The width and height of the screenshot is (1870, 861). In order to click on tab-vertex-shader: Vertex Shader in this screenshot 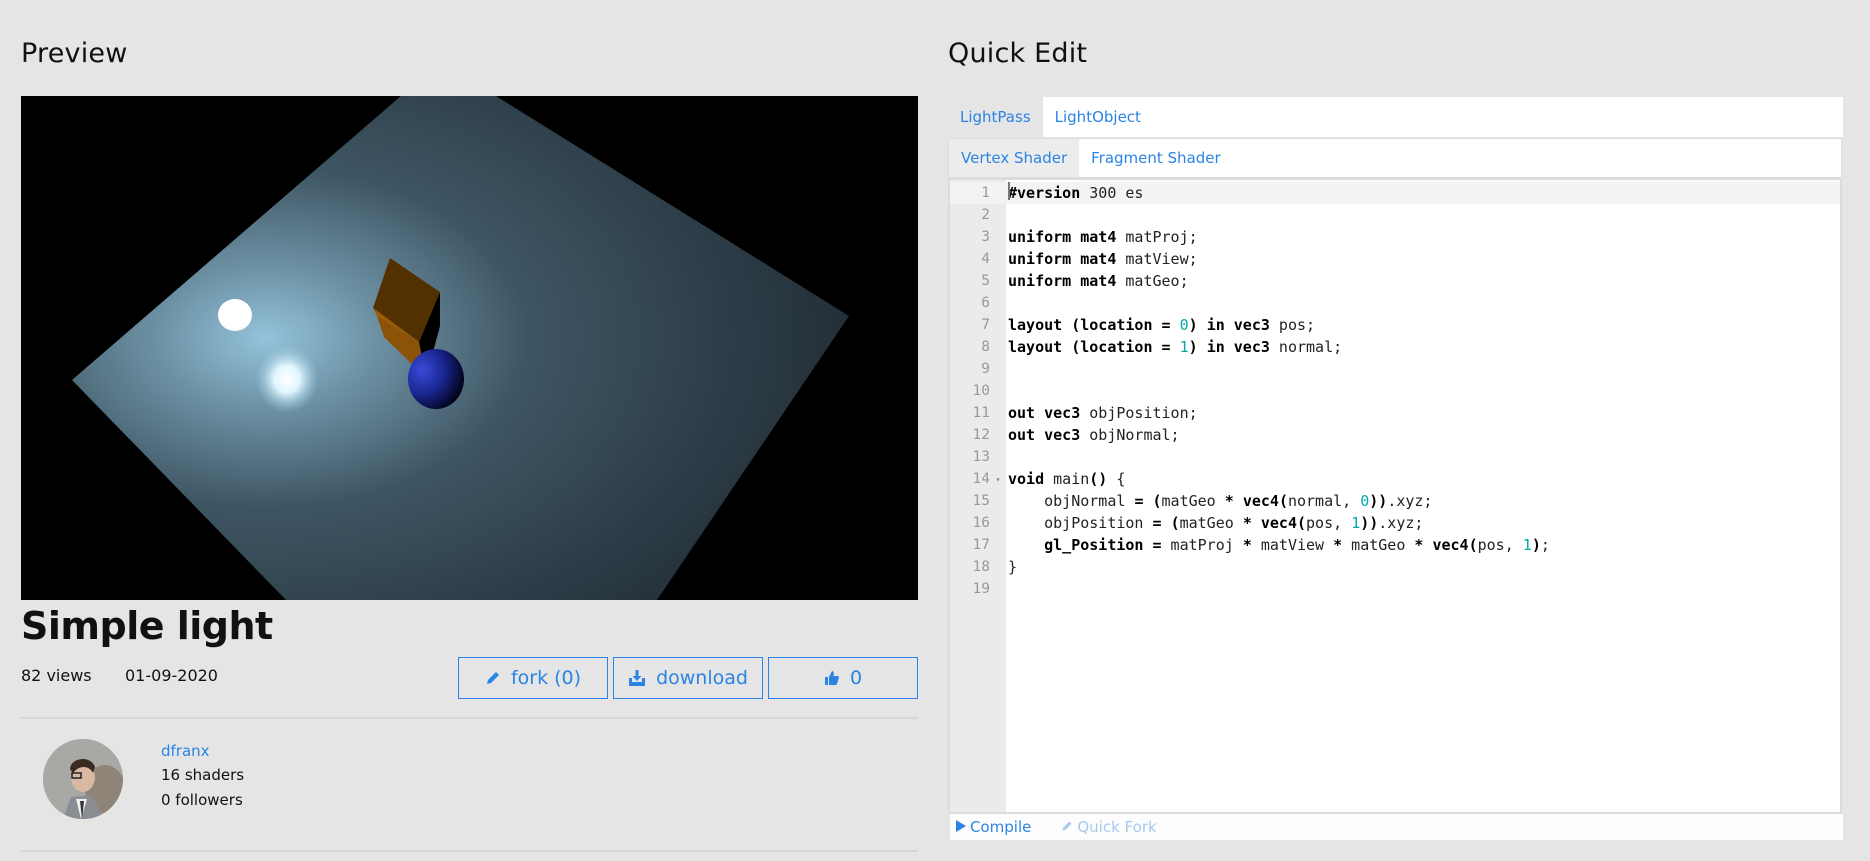, I will do `click(1014, 158)`.